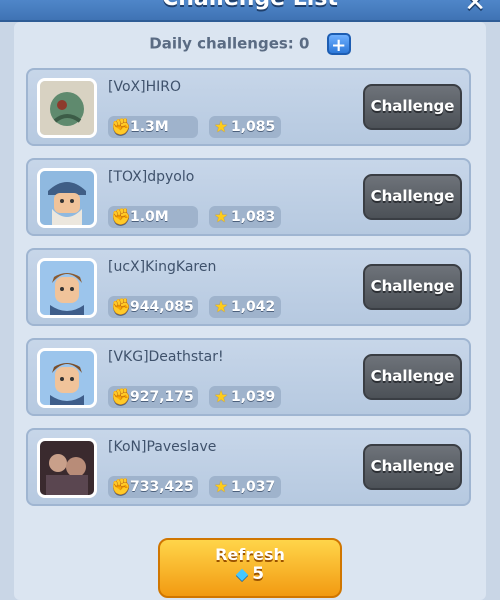  Describe the element at coordinates (253, 487) in the screenshot. I see `star-value: 1,037` at that location.